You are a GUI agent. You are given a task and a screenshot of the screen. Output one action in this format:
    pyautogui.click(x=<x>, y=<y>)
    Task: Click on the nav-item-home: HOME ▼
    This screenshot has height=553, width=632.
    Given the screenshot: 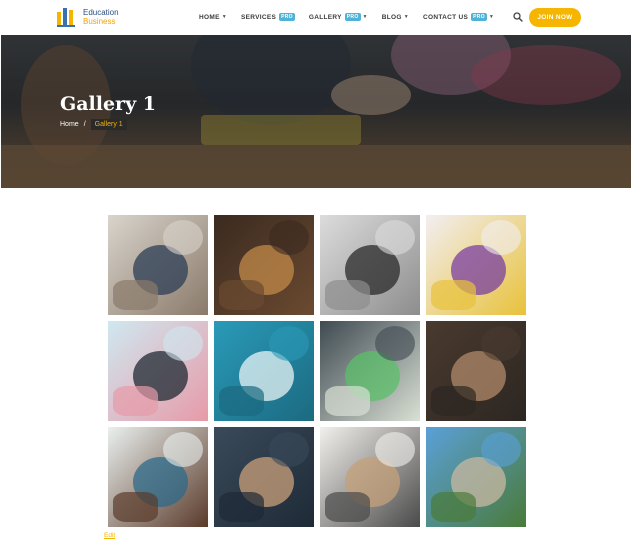 What is the action you would take?
    pyautogui.click(x=213, y=17)
    